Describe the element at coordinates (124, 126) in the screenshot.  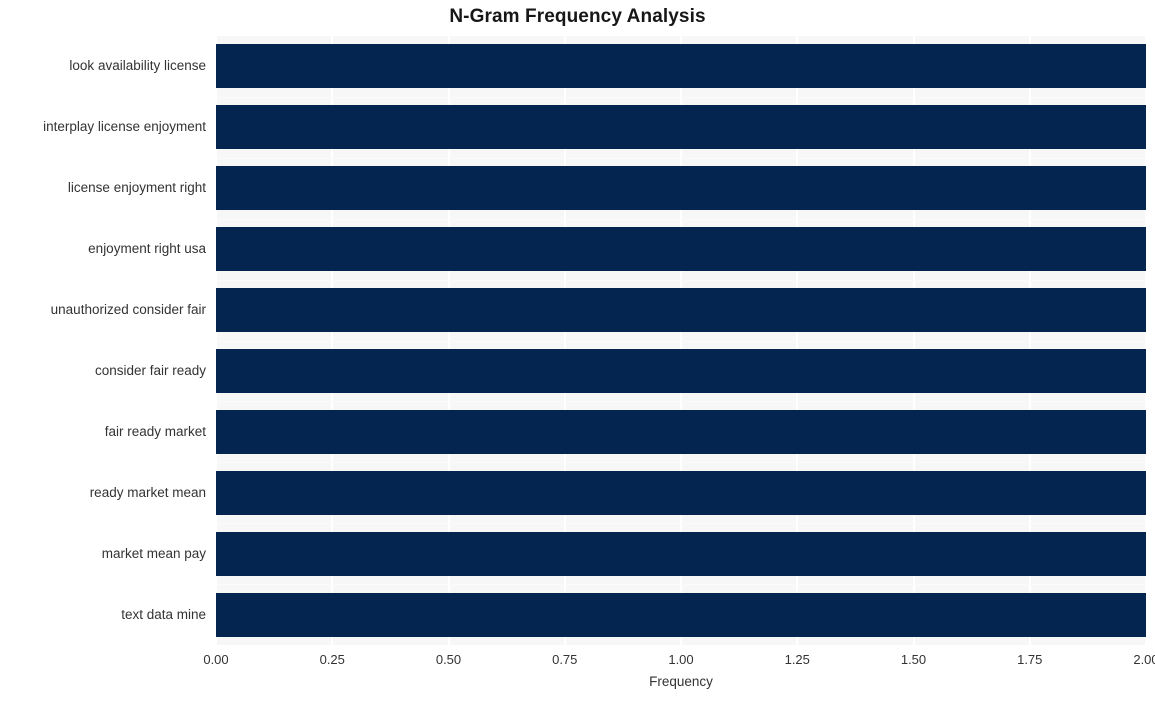
I see `y-axis-tick-label: interplay license enjoyment` at that location.